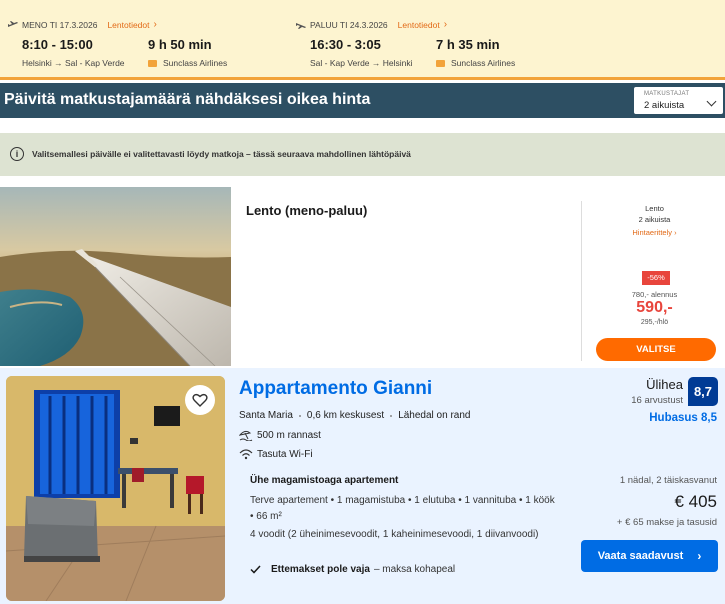 The height and width of the screenshot is (604, 725). I want to click on beach-near: Lähedal on rand, so click(434, 415).